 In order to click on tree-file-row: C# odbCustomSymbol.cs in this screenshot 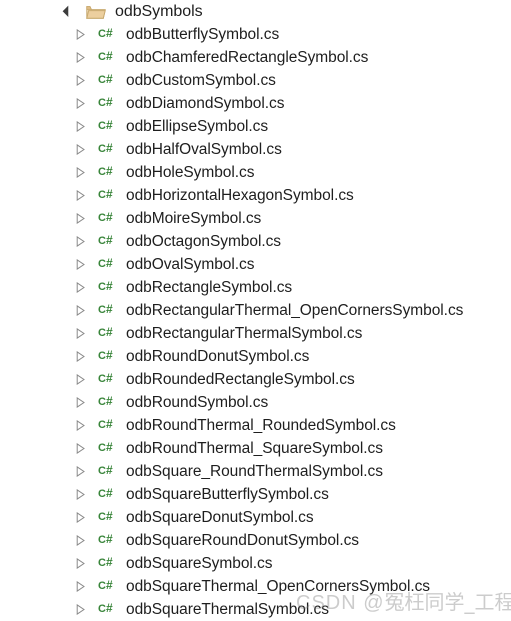, I will do `click(255, 80)`.